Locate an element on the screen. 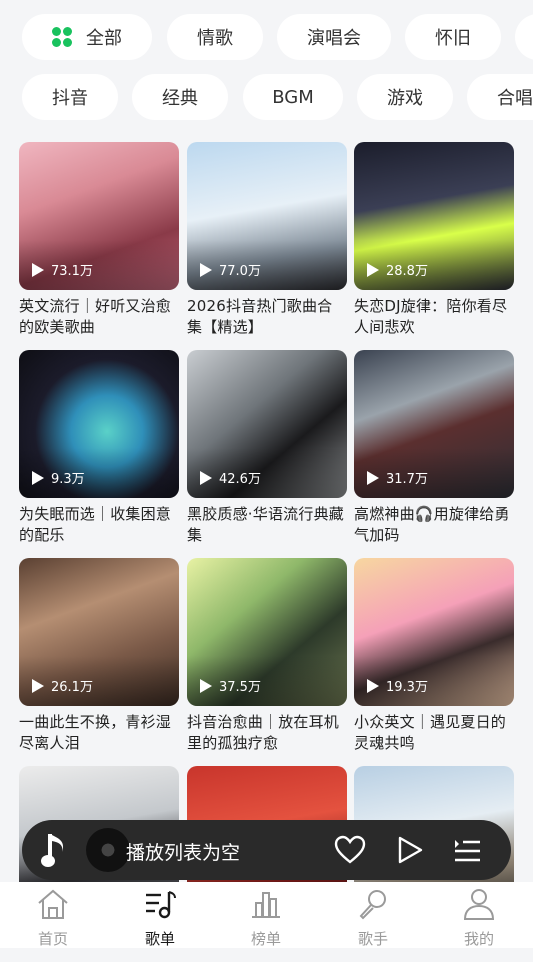 The image size is (533, 962). play-count-value: 77.0万 is located at coordinates (240, 271).